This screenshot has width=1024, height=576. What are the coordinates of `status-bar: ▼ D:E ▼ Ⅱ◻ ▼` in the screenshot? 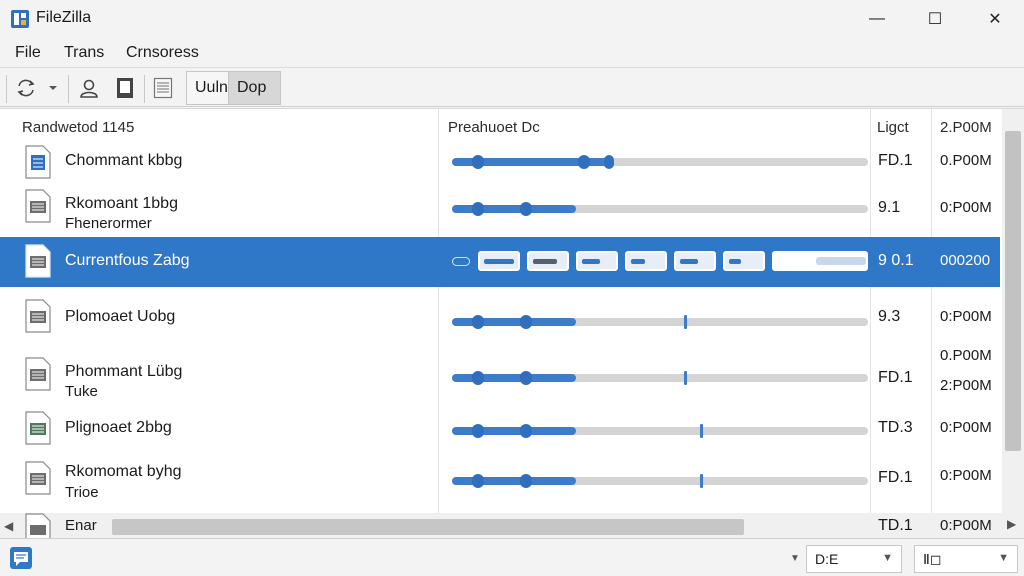 It's located at (512, 557).